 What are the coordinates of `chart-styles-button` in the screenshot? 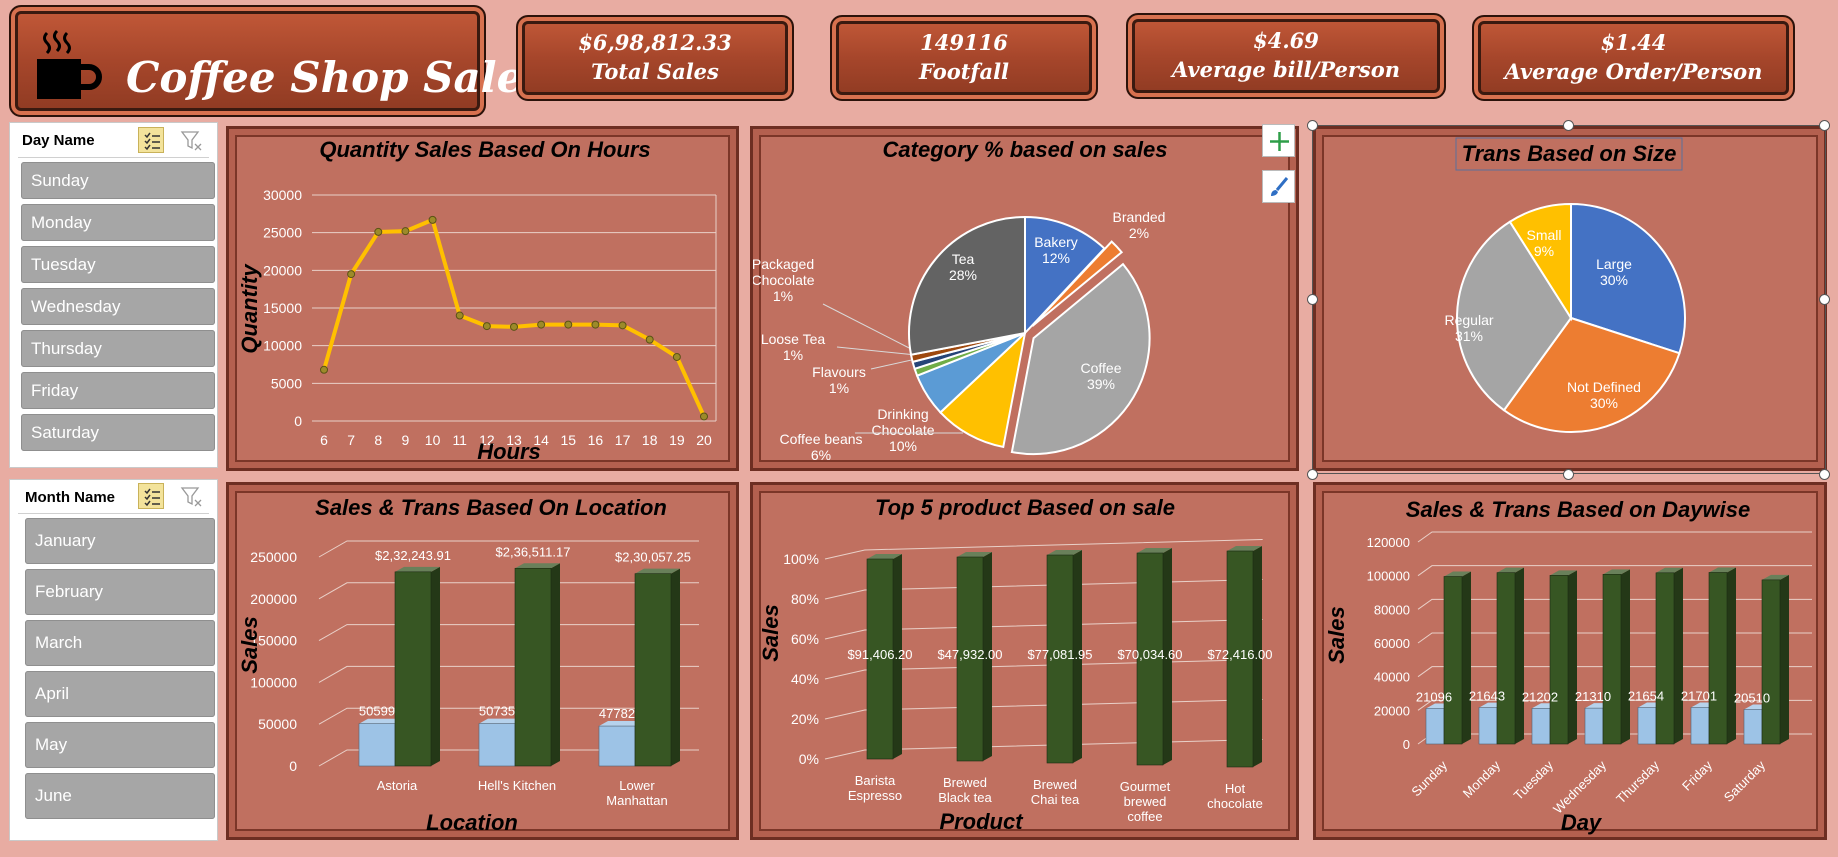 It's located at (1278, 186).